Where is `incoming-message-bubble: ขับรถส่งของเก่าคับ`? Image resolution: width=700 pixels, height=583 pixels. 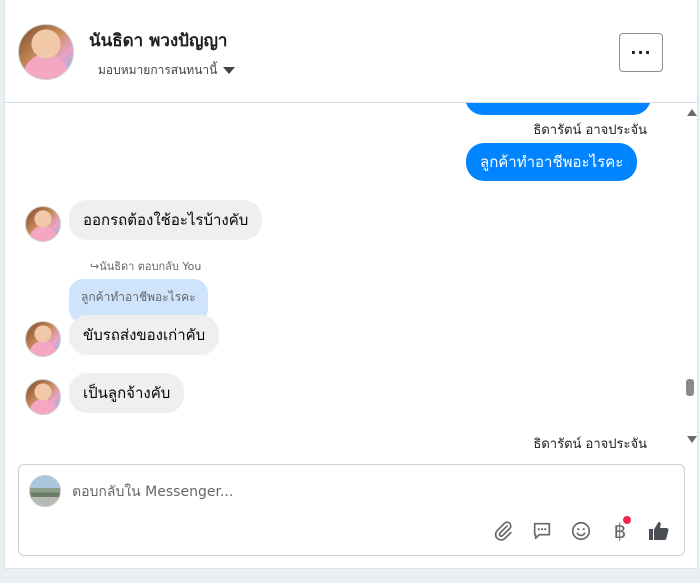 incoming-message-bubble: ขับรถส่งของเก่าคับ is located at coordinates (144, 335).